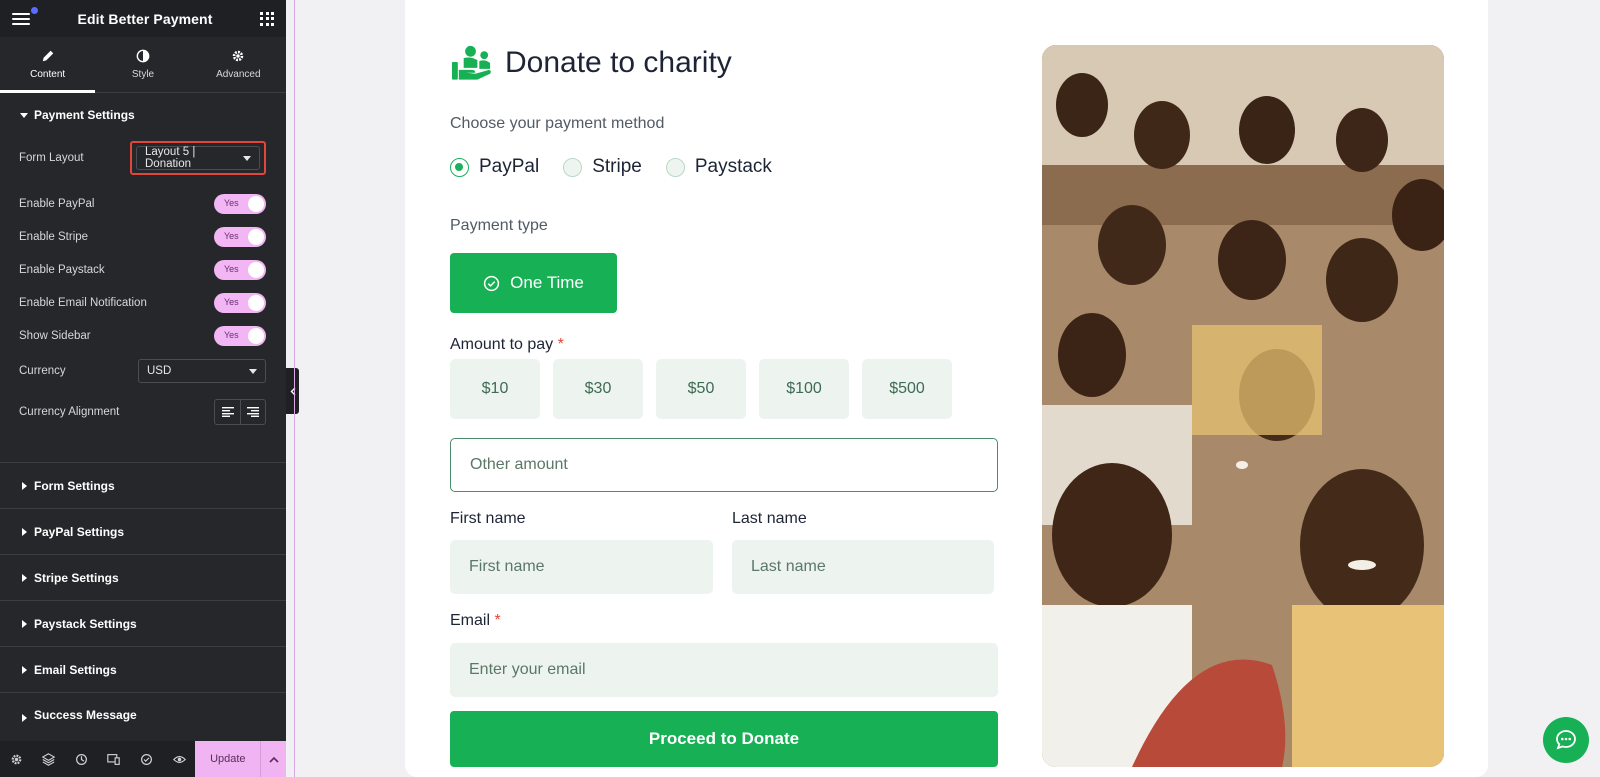 The height and width of the screenshot is (777, 1600). Describe the element at coordinates (499, 225) in the screenshot. I see `payment-type-label: Payment type` at that location.